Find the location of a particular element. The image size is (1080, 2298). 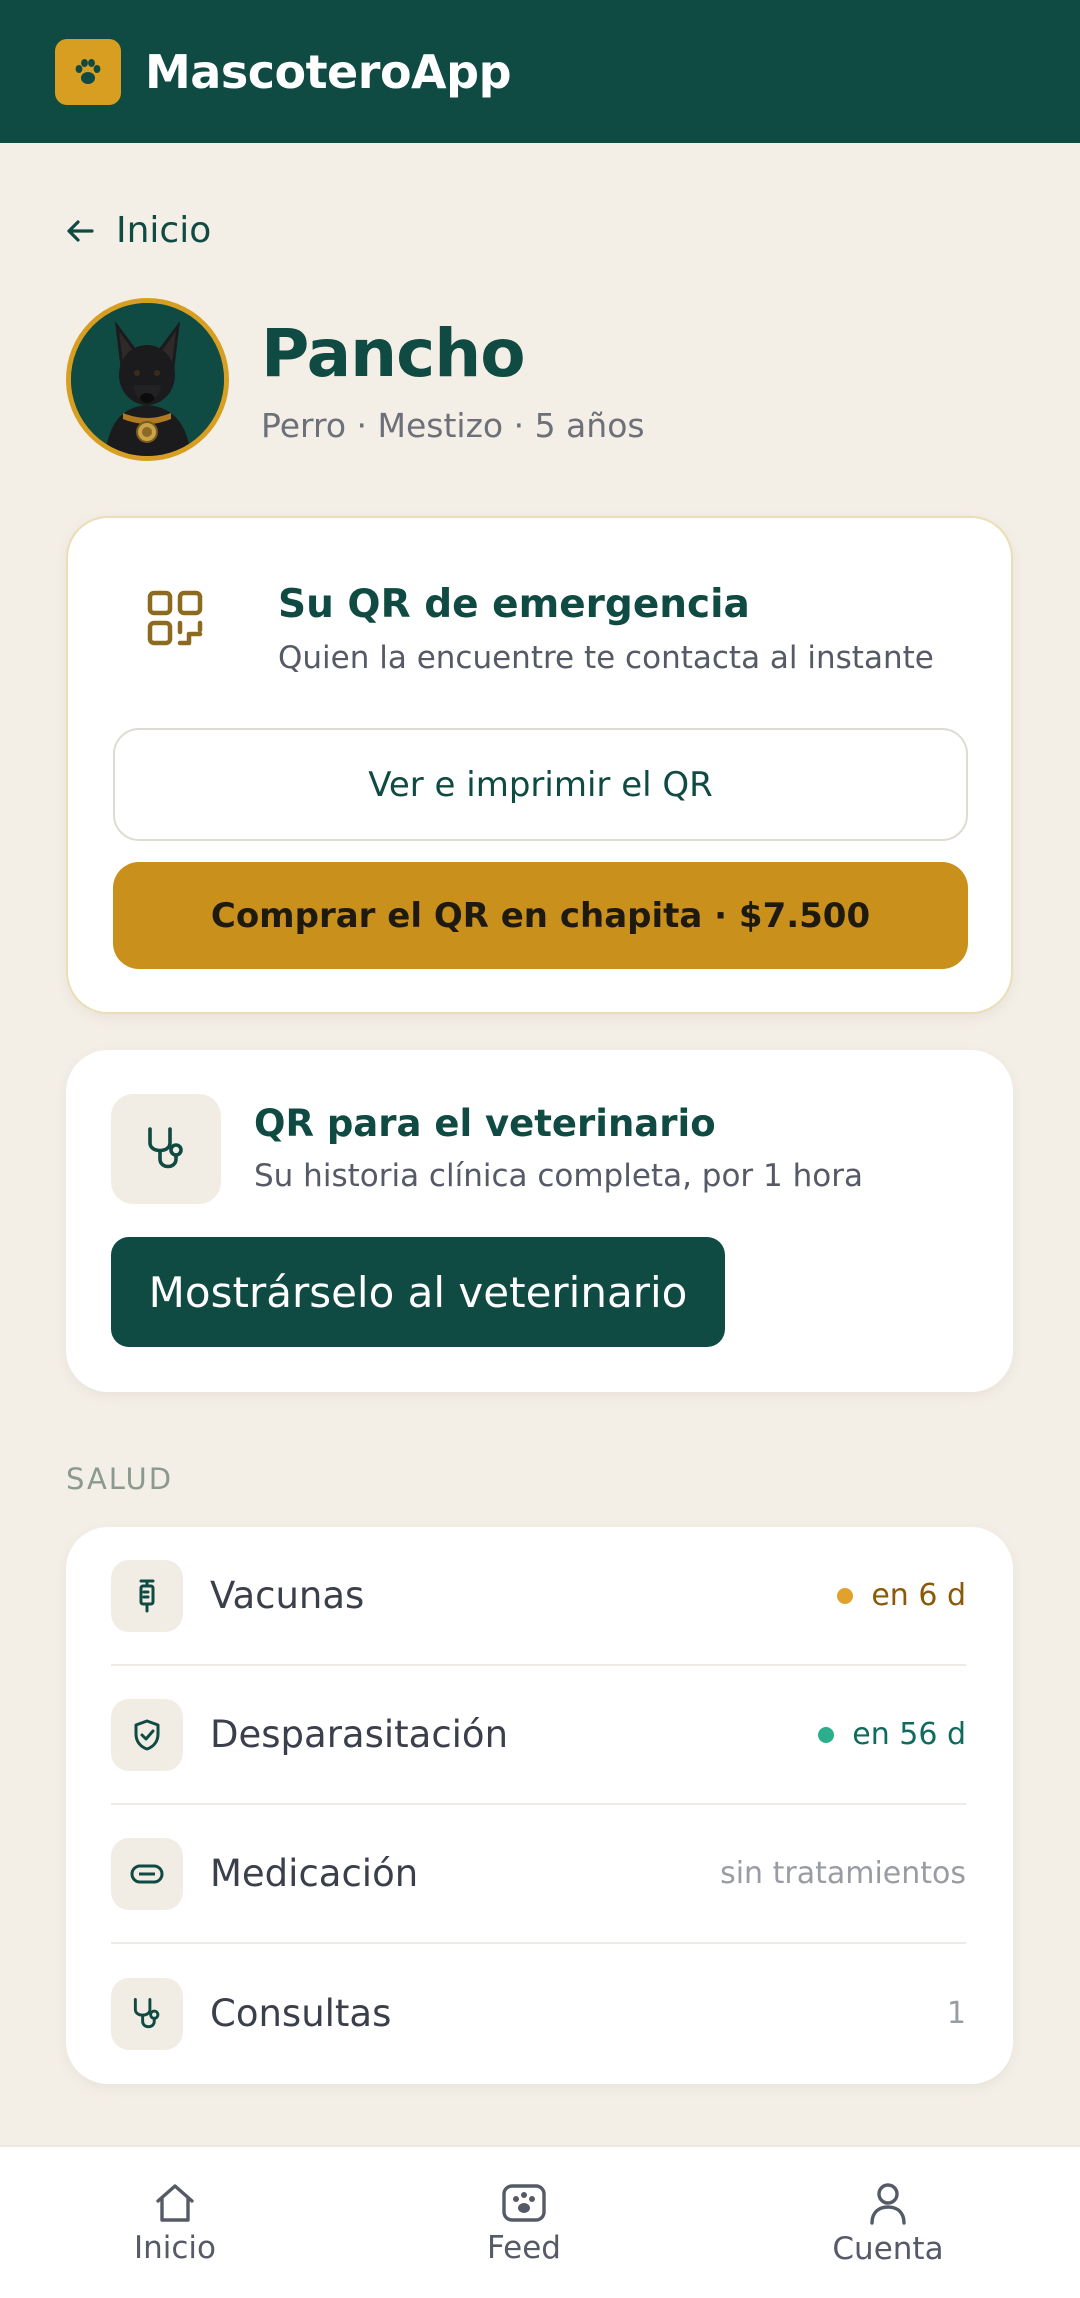

emergency-qr-title: Su QR de emergencia is located at coordinates (514, 604).